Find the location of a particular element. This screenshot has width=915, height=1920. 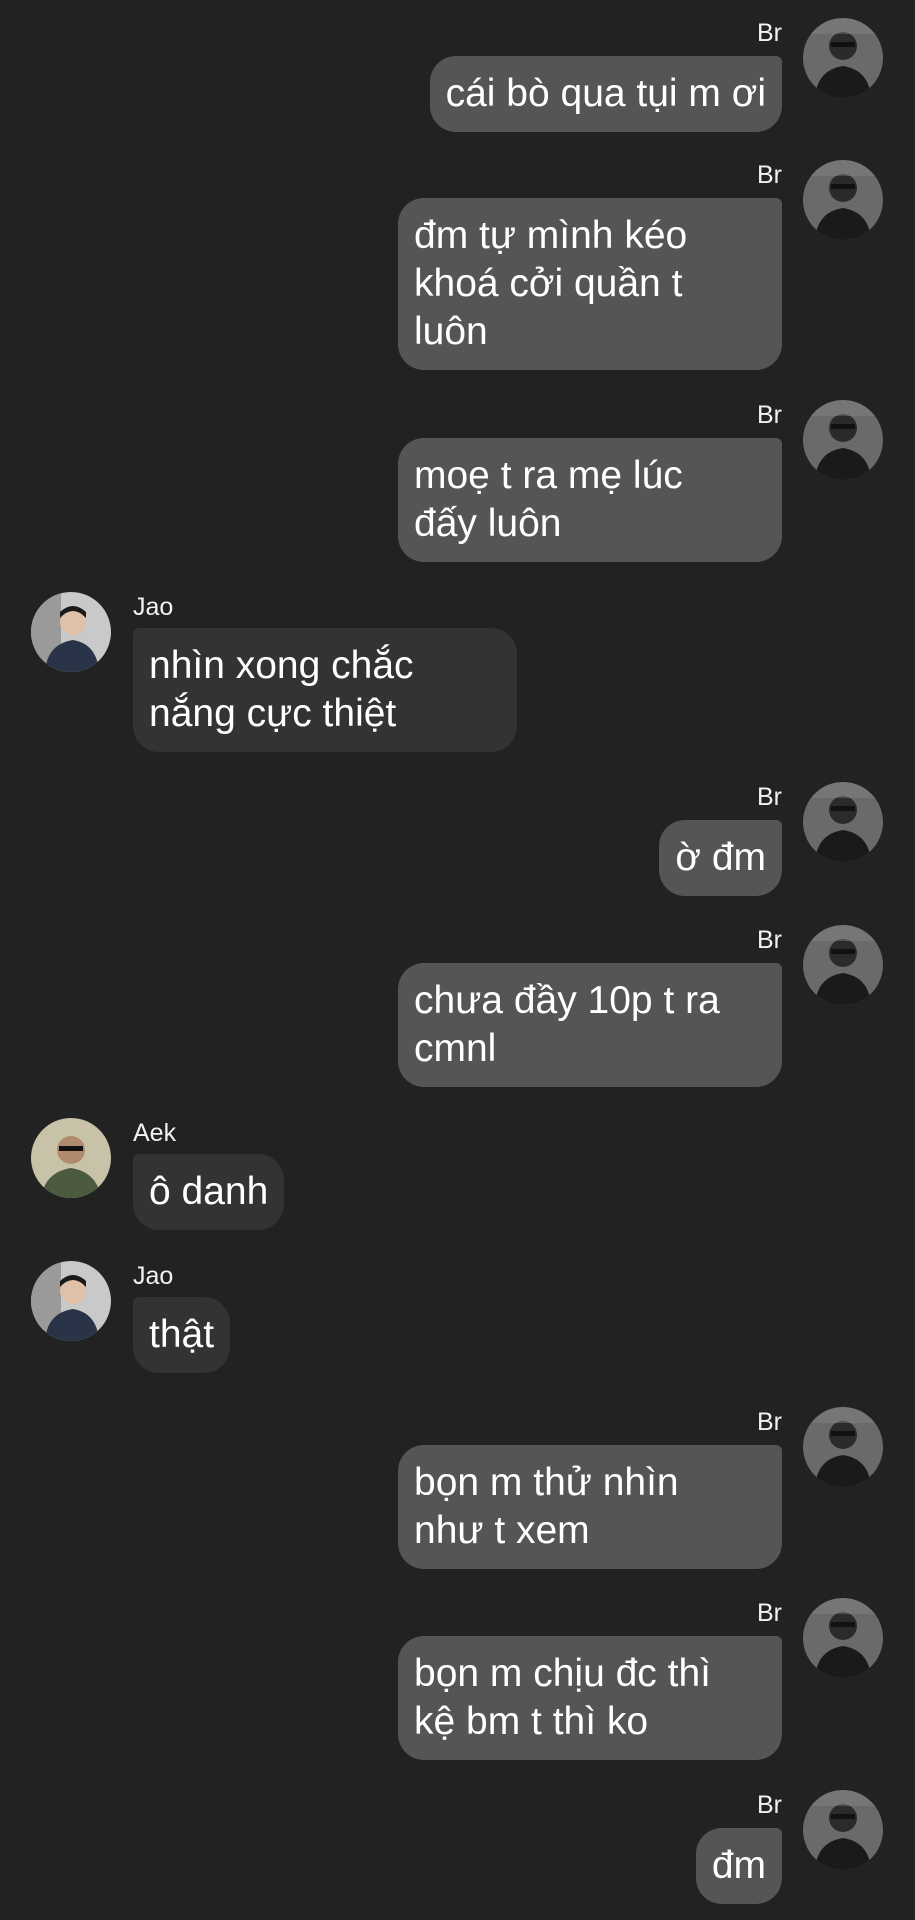

bubble-text: khoá cởi quần t is located at coordinates (548, 283).